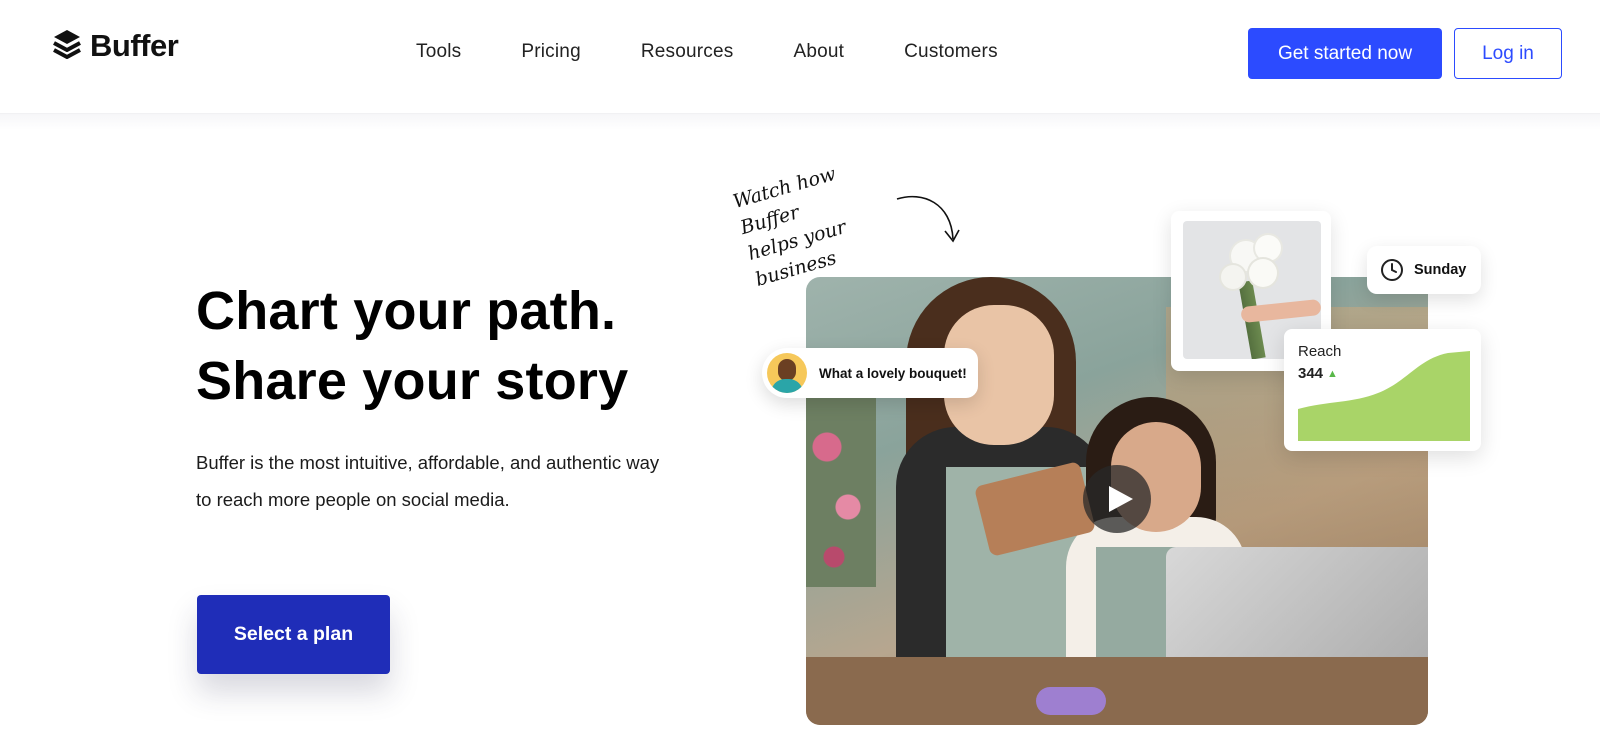  What do you see at coordinates (1071, 701) in the screenshot?
I see `video-scissors` at bounding box center [1071, 701].